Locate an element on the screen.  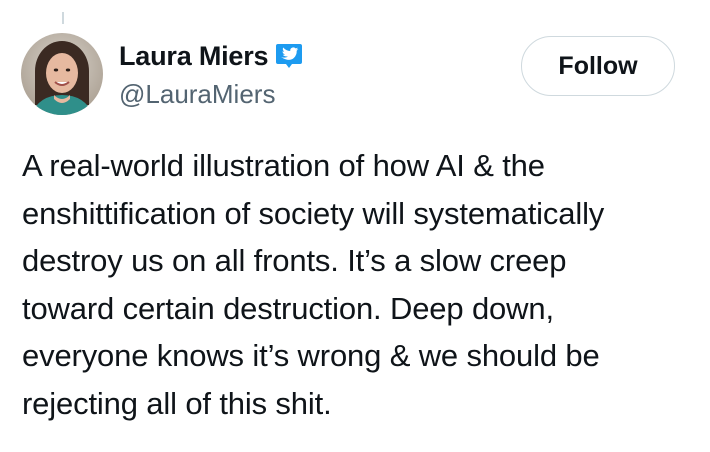
author-display-name: Laura Miers is located at coordinates (194, 56).